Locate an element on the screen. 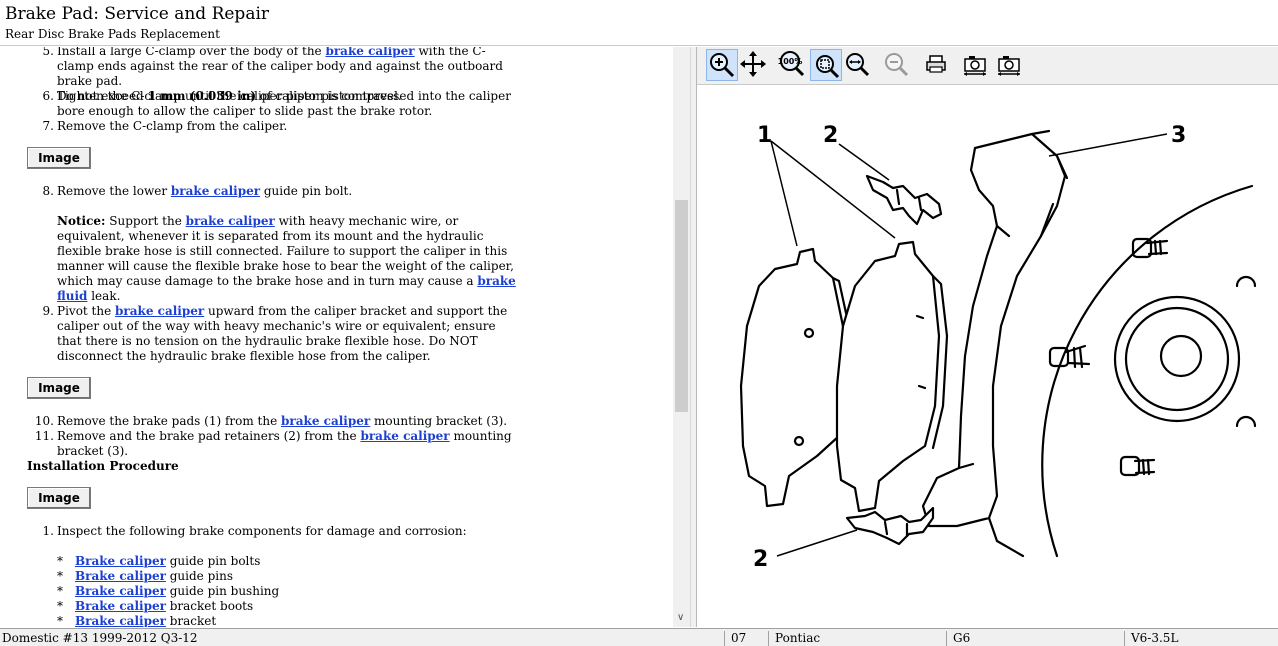  zoom-fit-button is located at coordinates (826, 65).